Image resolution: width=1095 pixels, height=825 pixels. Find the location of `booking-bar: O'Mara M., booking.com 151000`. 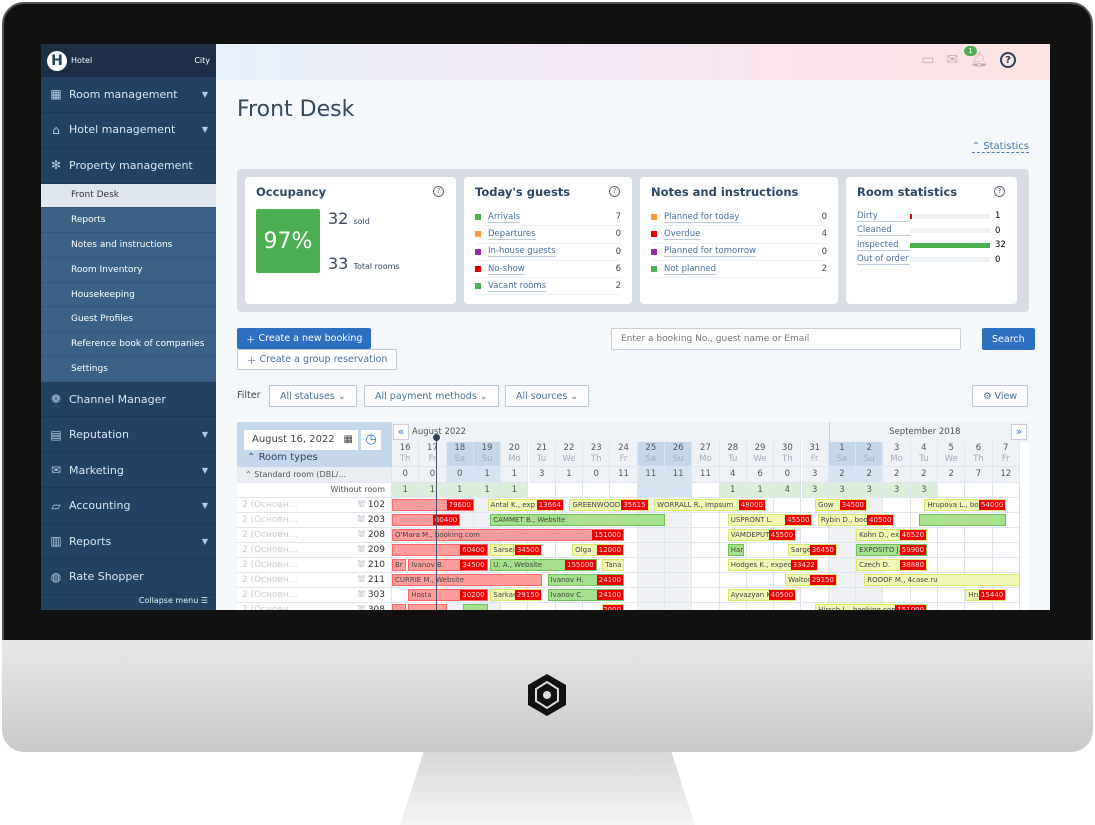

booking-bar: O'Mara M., booking.com 151000 is located at coordinates (508, 535).